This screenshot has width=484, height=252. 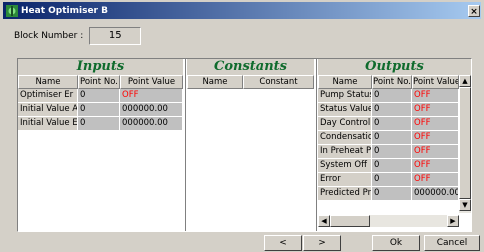 What do you see at coordinates (345, 138) in the screenshot?
I see `cell-name: Condensatio` at bounding box center [345, 138].